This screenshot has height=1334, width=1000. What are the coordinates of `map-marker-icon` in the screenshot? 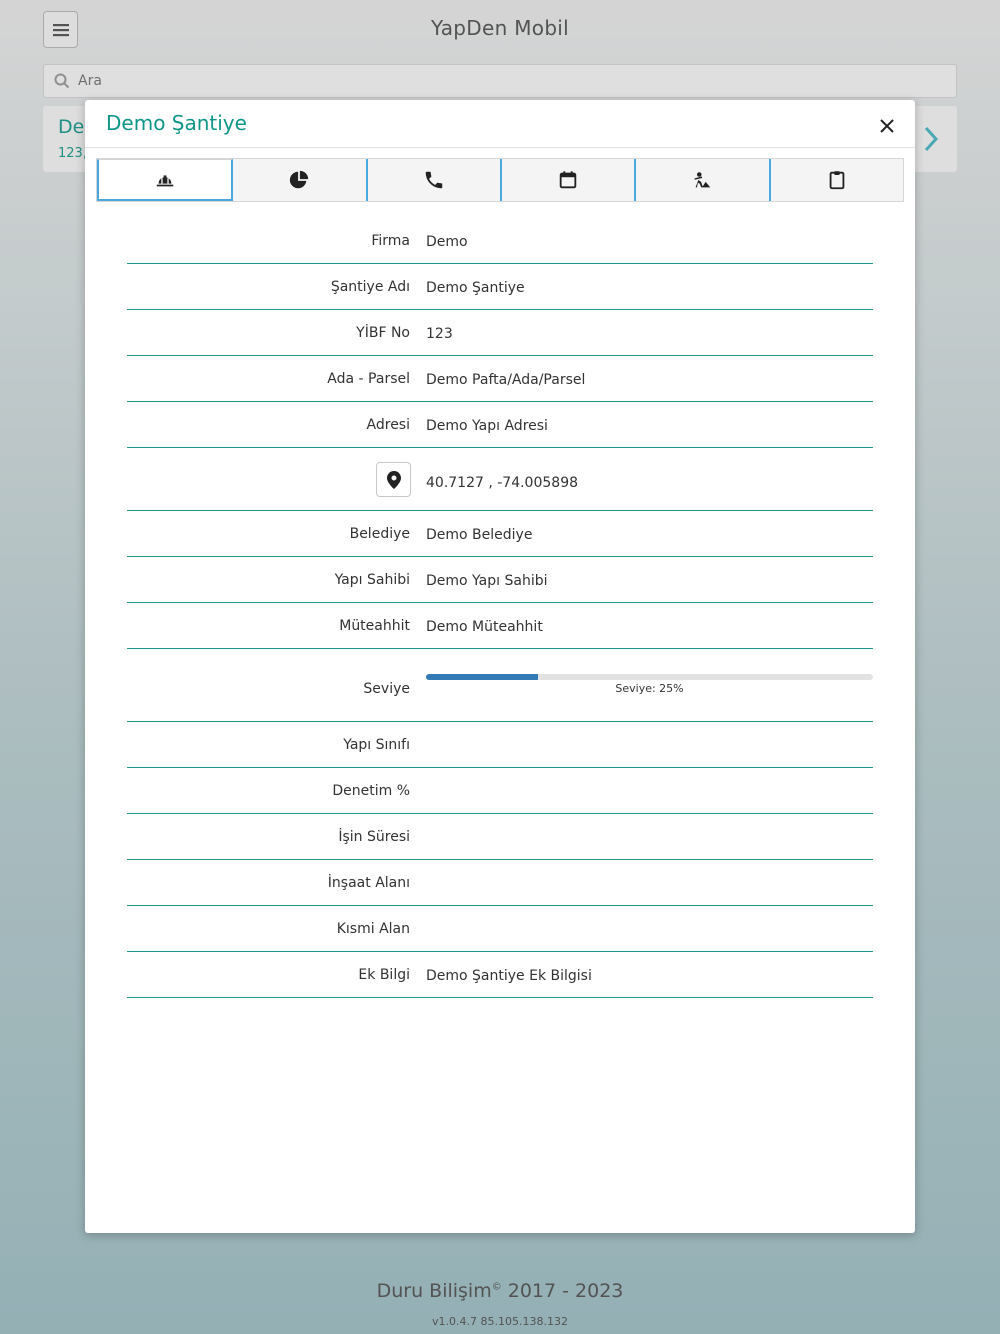 It's located at (393, 479).